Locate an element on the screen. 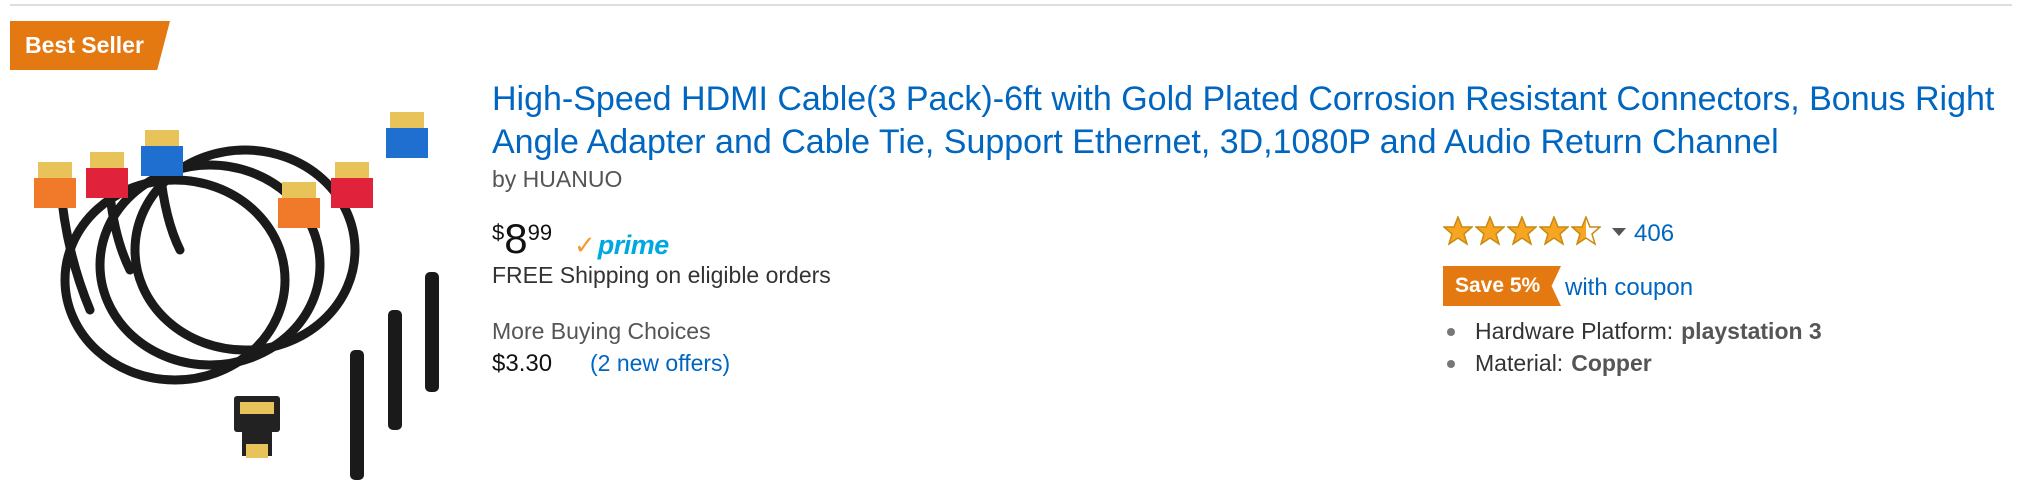  brand-byline: by HUANUO is located at coordinates (557, 179).